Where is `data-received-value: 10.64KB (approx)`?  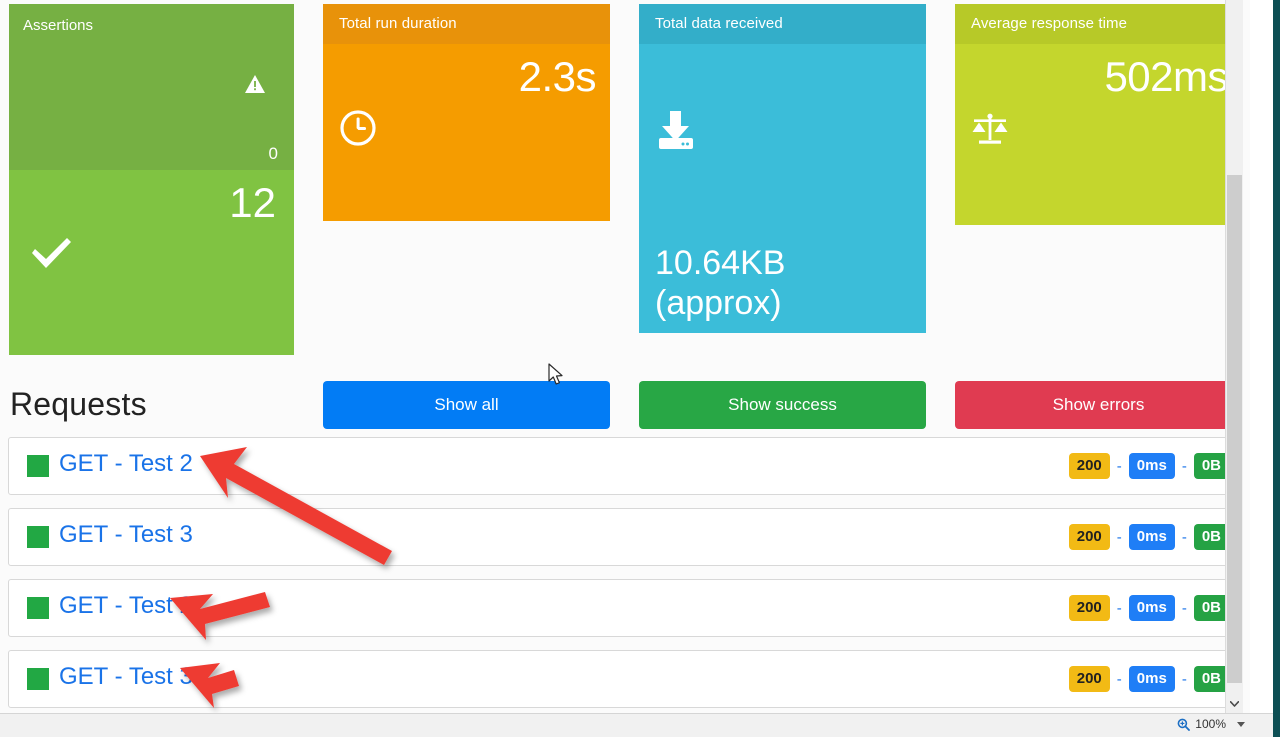 data-received-value: 10.64KB (approx) is located at coordinates (720, 283).